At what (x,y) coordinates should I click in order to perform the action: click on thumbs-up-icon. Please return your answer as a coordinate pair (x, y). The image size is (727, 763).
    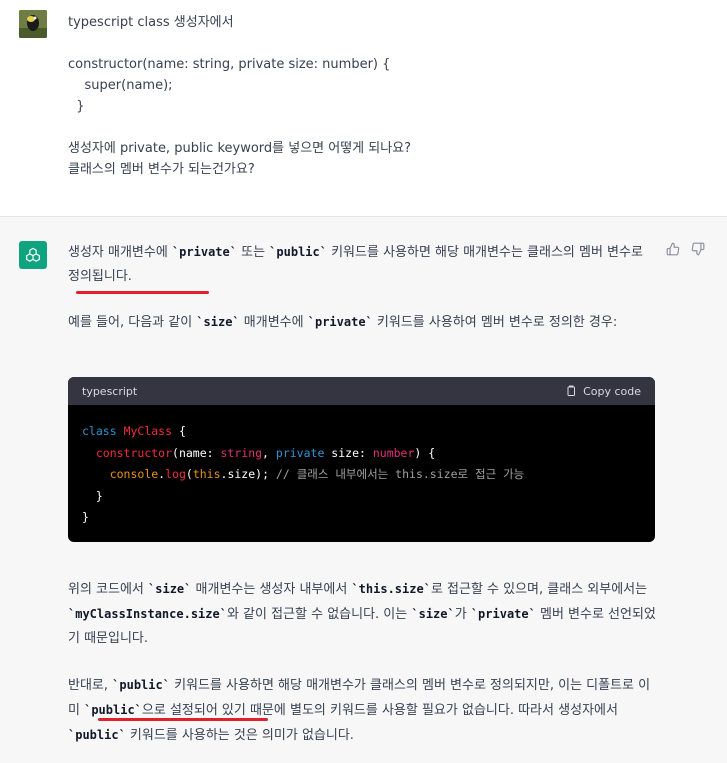
    Looking at the image, I should click on (673, 249).